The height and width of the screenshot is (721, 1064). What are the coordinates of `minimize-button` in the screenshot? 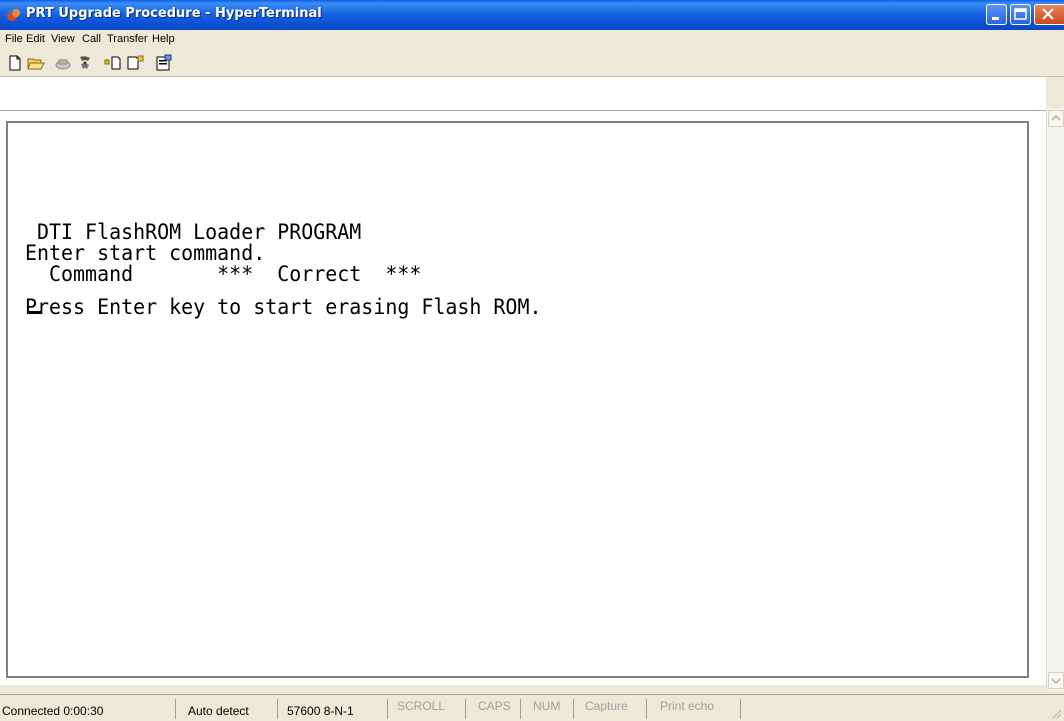 It's located at (996, 14).